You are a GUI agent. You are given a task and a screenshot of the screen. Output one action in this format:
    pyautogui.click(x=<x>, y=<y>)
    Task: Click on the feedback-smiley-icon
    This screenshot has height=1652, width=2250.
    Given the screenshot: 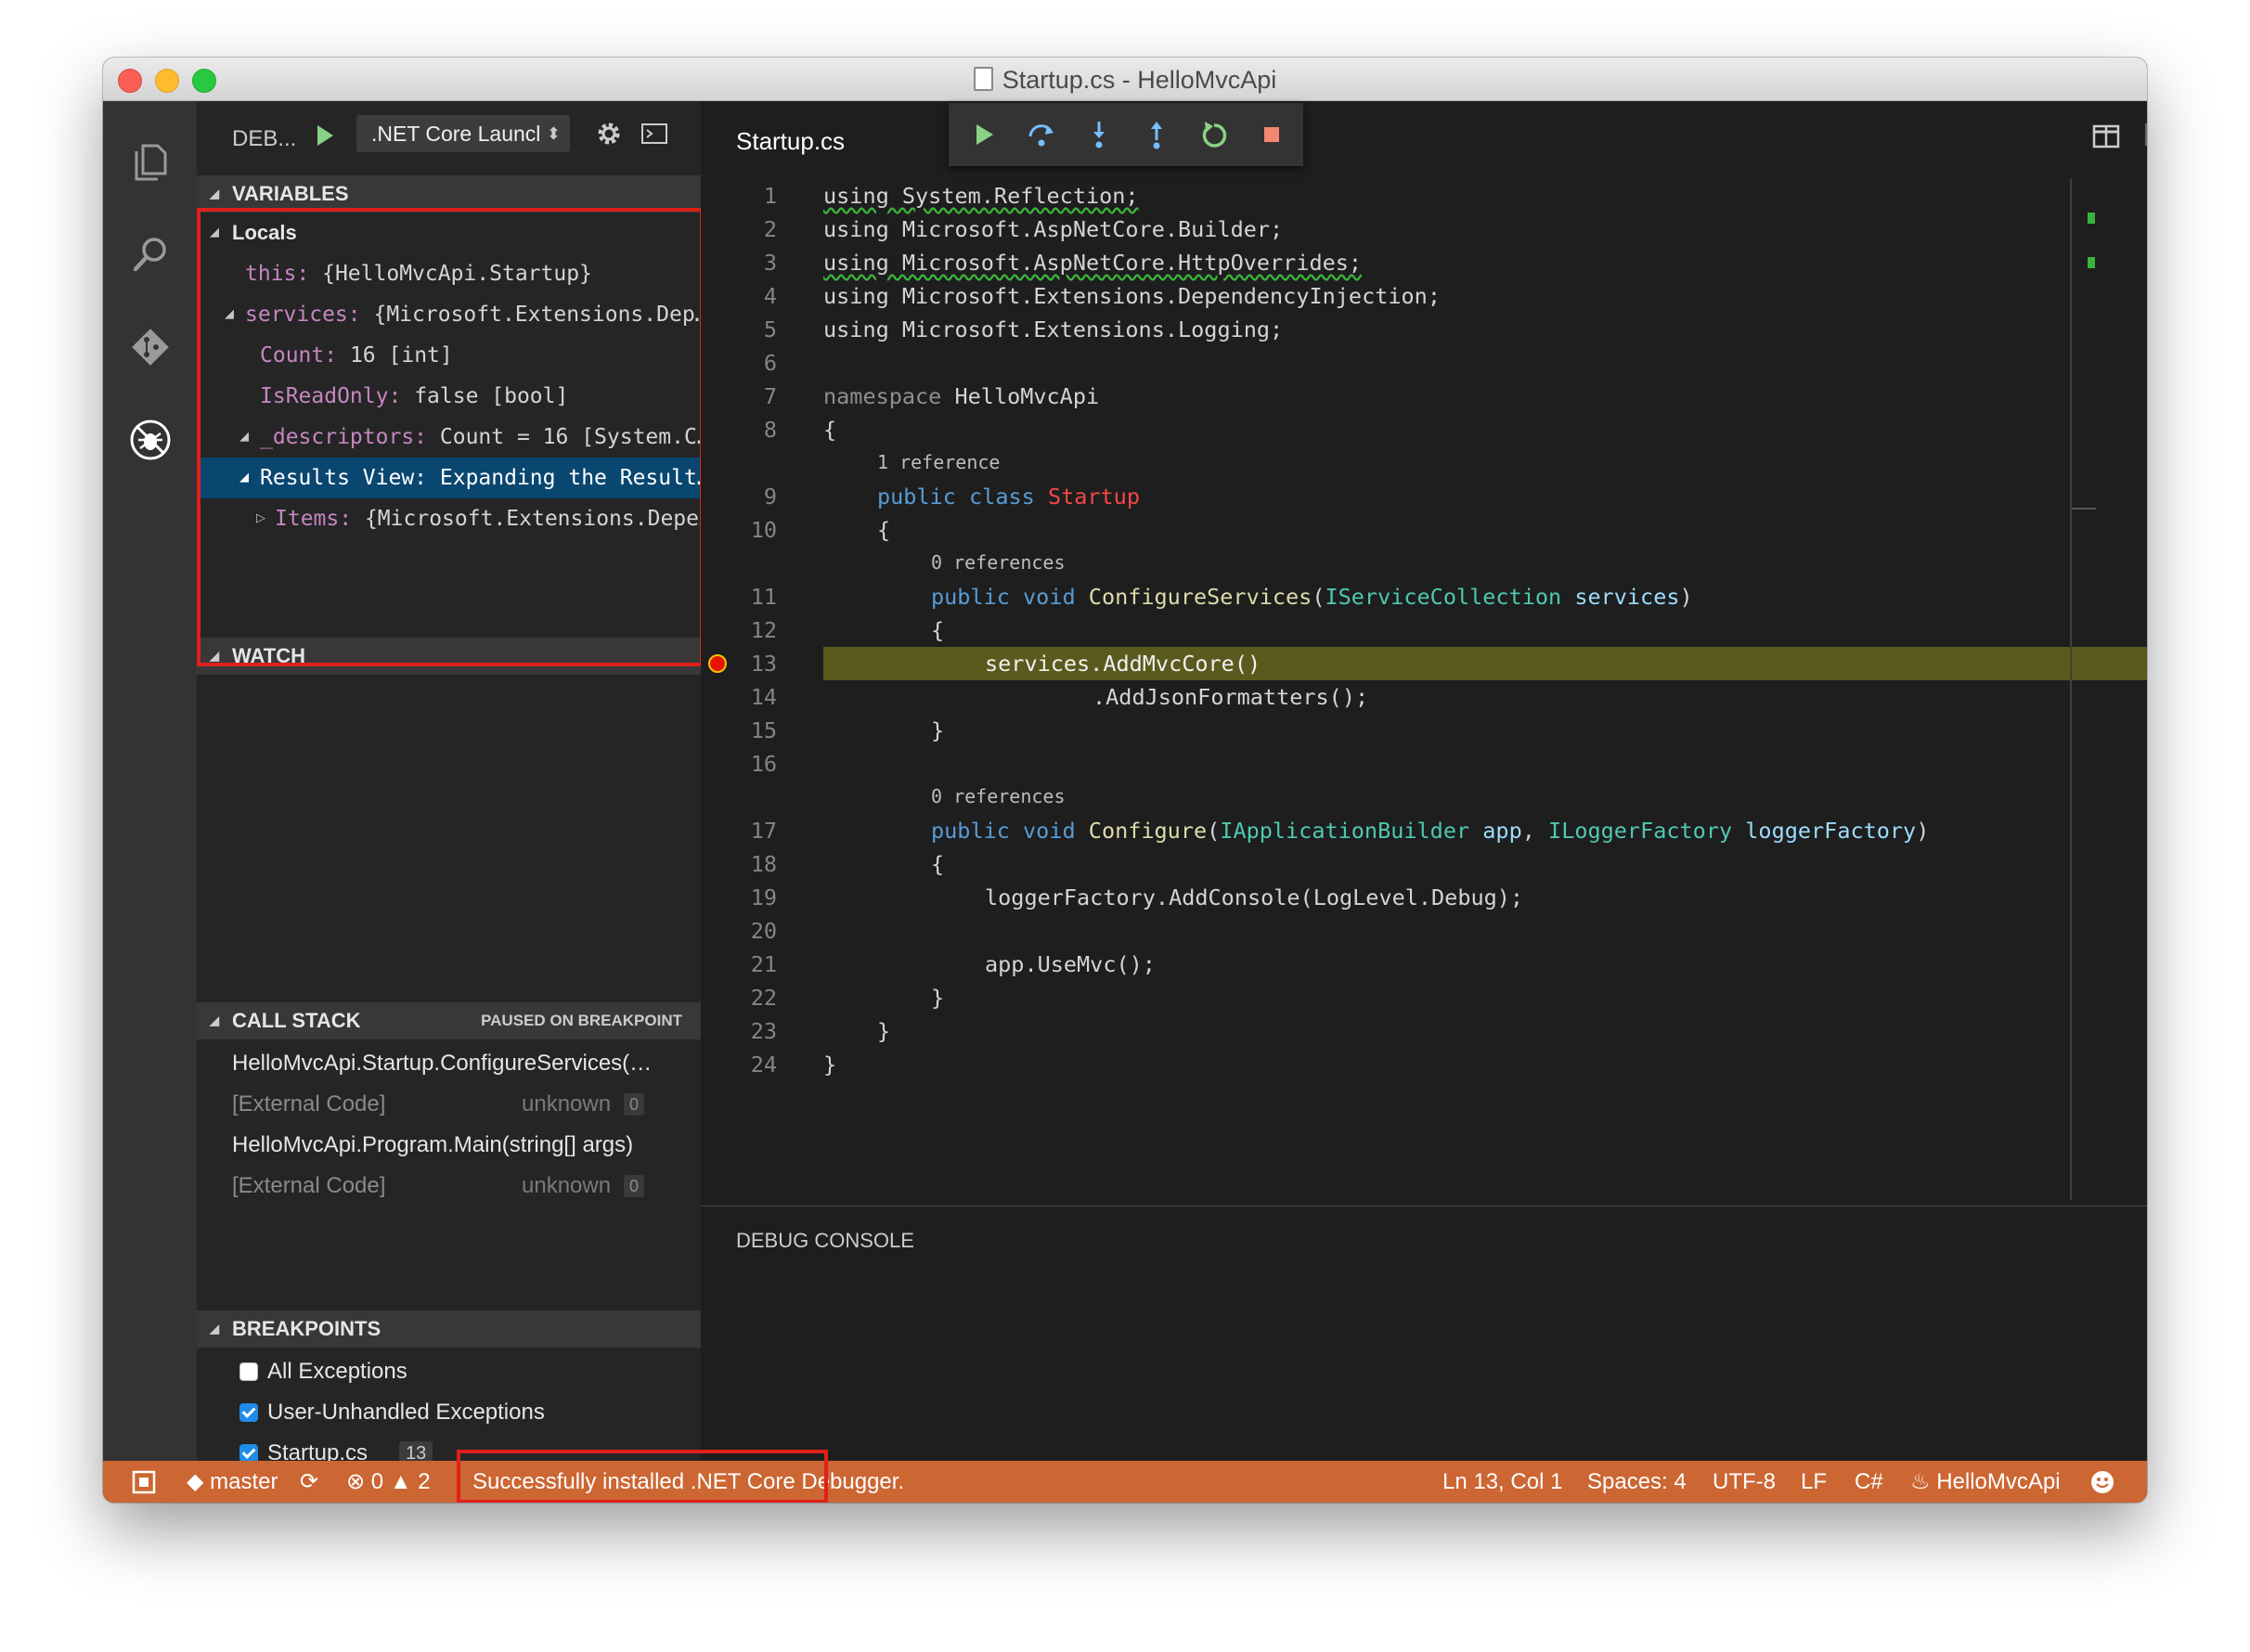 What is the action you would take?
    pyautogui.click(x=2102, y=1482)
    